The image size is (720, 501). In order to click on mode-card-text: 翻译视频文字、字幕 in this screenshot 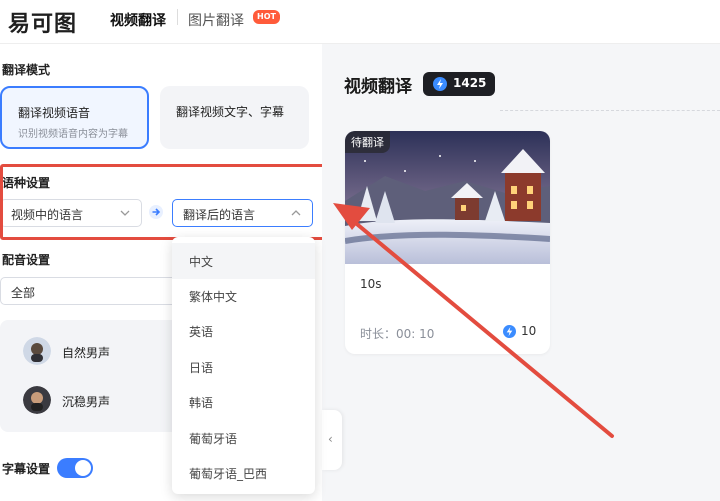, I will do `click(234, 117)`.